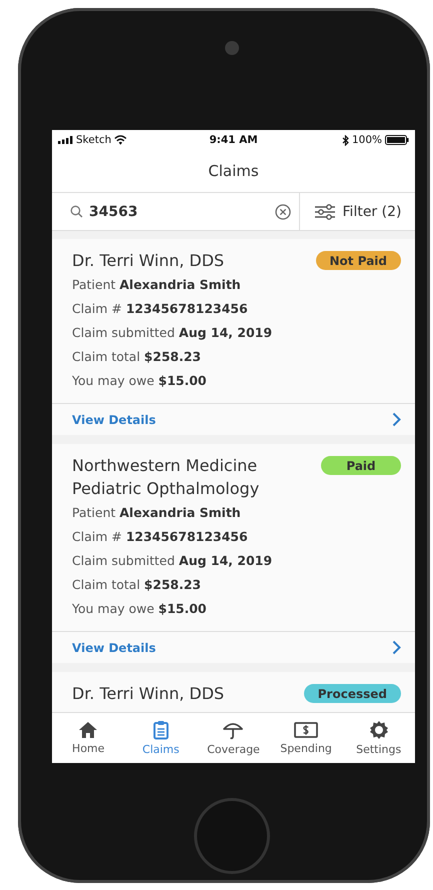 Image resolution: width=433 pixels, height=890 pixels. Describe the element at coordinates (361, 465) in the screenshot. I see `status-badge: Paid` at that location.